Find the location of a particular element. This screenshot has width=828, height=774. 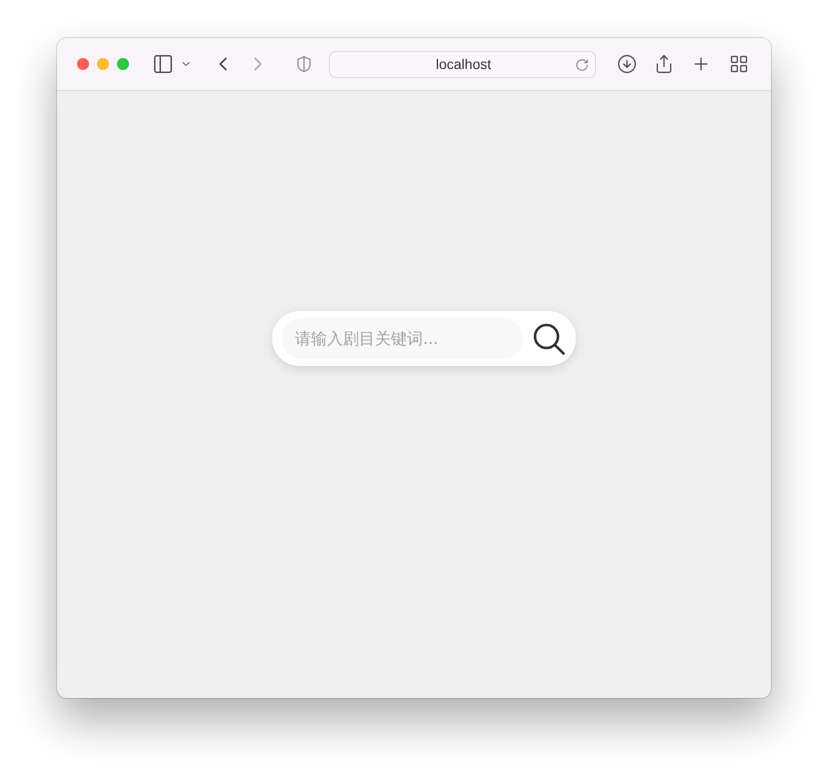

window-close-icon is located at coordinates (83, 64).